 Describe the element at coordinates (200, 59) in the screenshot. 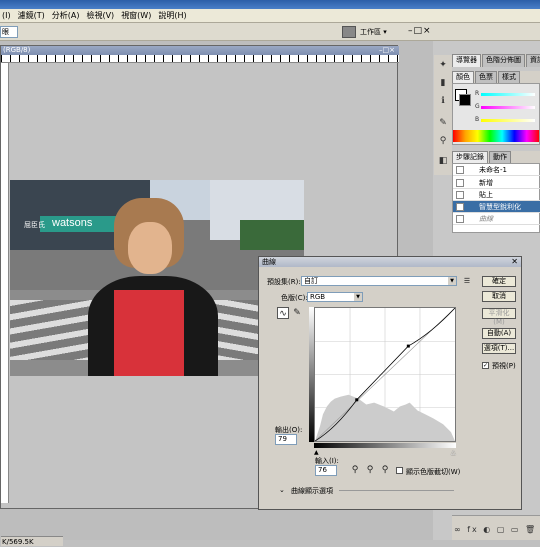

I see `horizontal-ruler` at that location.